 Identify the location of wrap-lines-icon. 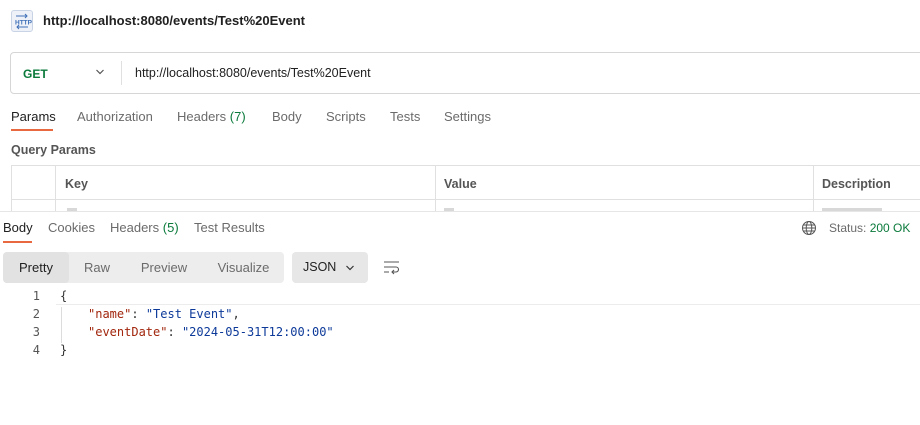
(392, 267).